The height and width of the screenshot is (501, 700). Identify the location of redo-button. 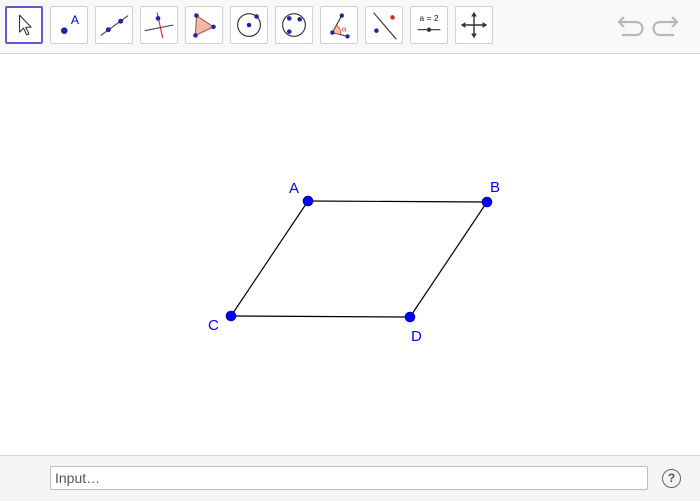
(666, 26).